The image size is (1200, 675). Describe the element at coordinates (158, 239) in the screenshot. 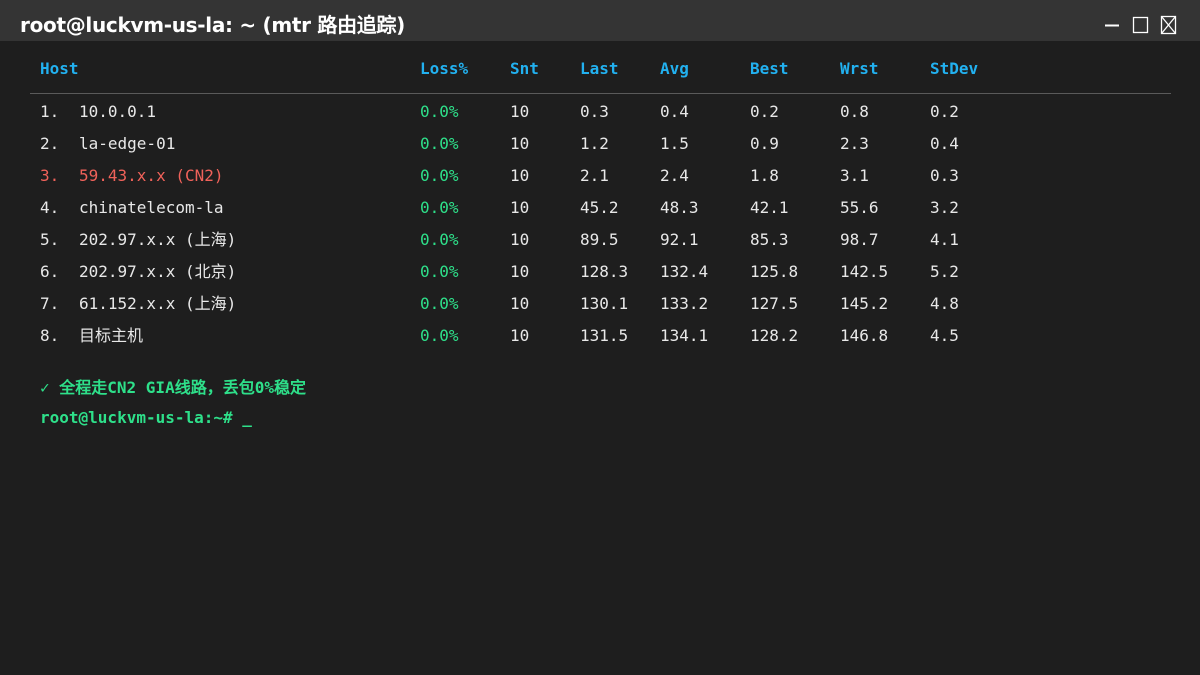

I see `hop-host: 202.97.x.x (上海)` at that location.